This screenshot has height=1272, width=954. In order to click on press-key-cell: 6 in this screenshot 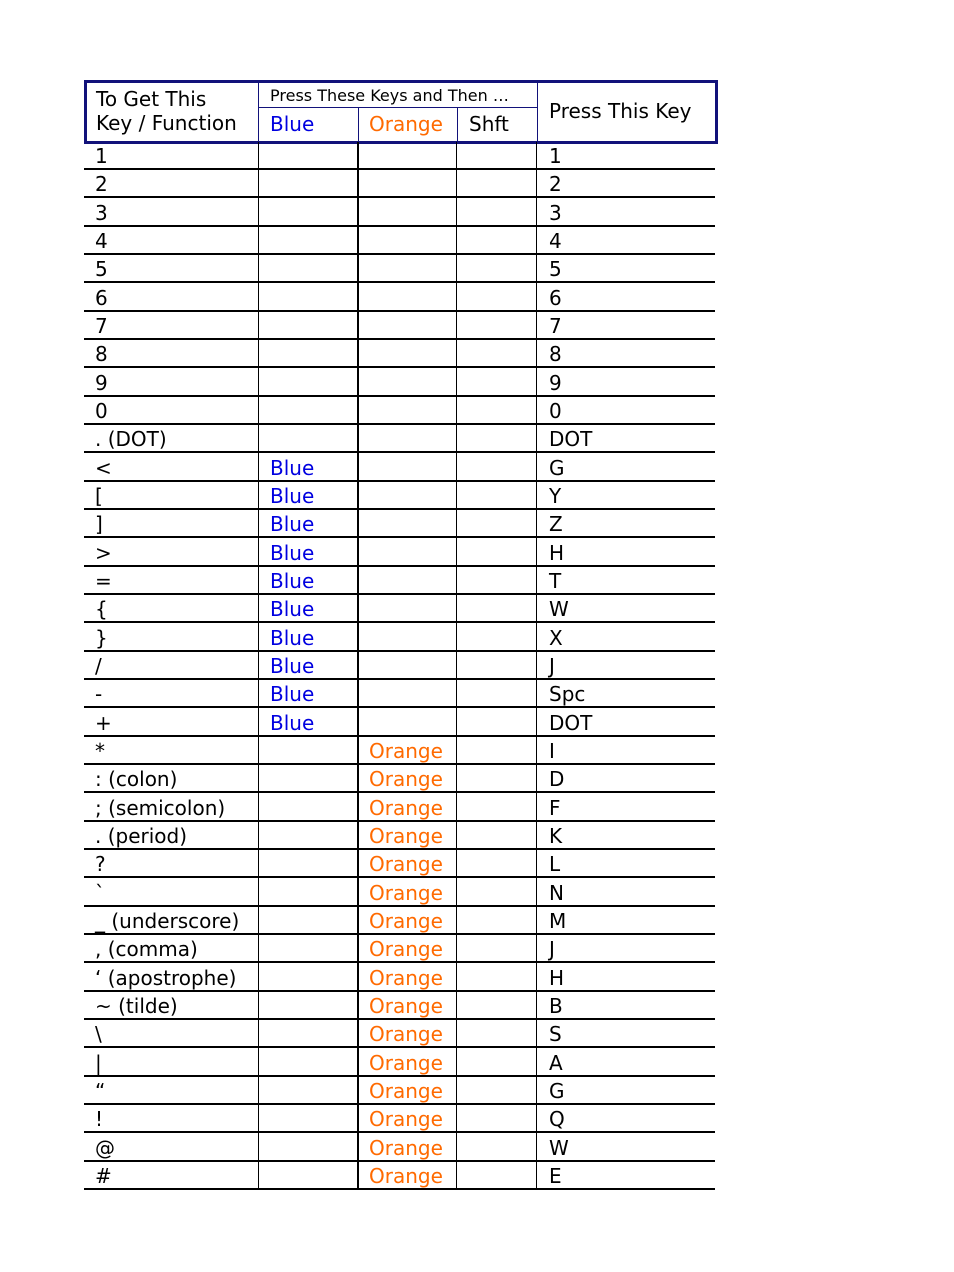, I will do `click(555, 297)`.